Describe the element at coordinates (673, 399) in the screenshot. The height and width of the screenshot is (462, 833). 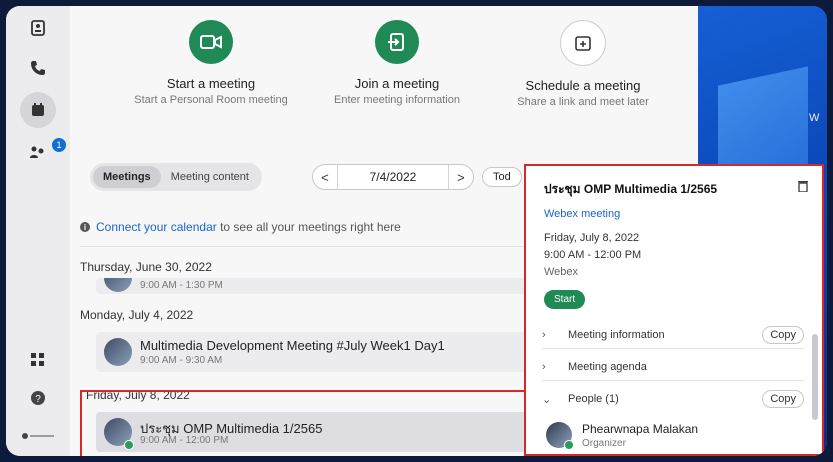
I see `people-row: ⌄ People (1) Copy` at that location.